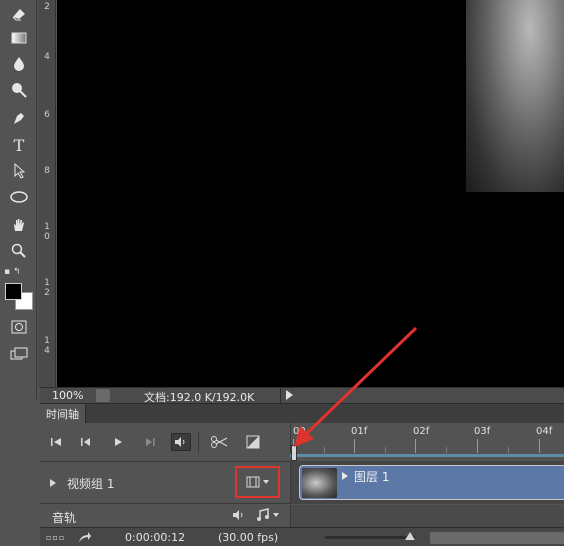  Describe the element at coordinates (497, 538) in the screenshot. I see `timeline-scrollbar` at that location.